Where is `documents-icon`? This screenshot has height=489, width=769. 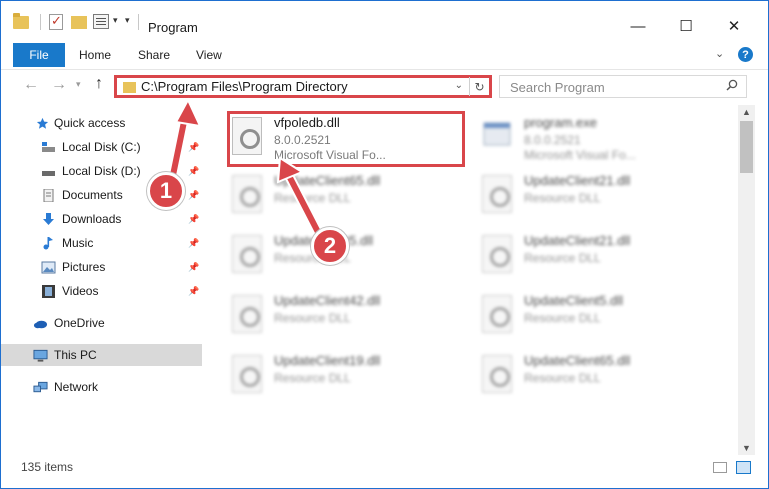 documents-icon is located at coordinates (48, 195).